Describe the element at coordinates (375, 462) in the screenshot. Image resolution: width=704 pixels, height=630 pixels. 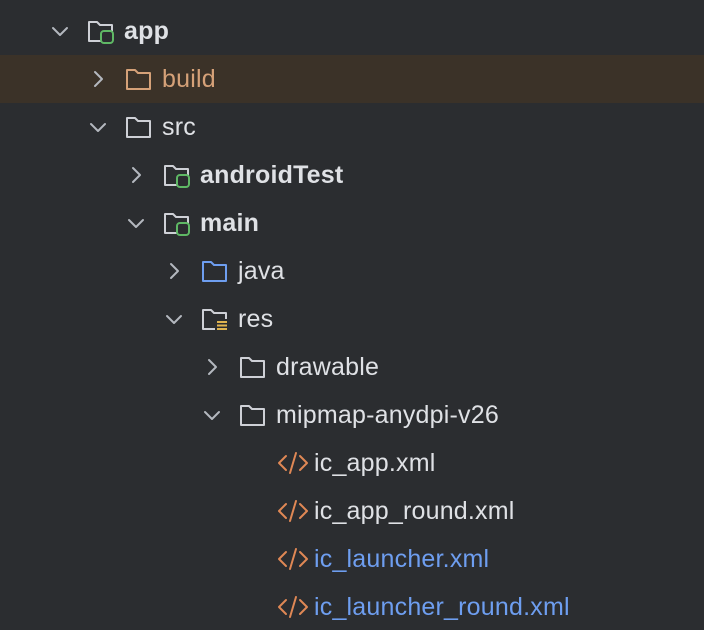
I see `tree-item-label: ic_app.xml` at that location.